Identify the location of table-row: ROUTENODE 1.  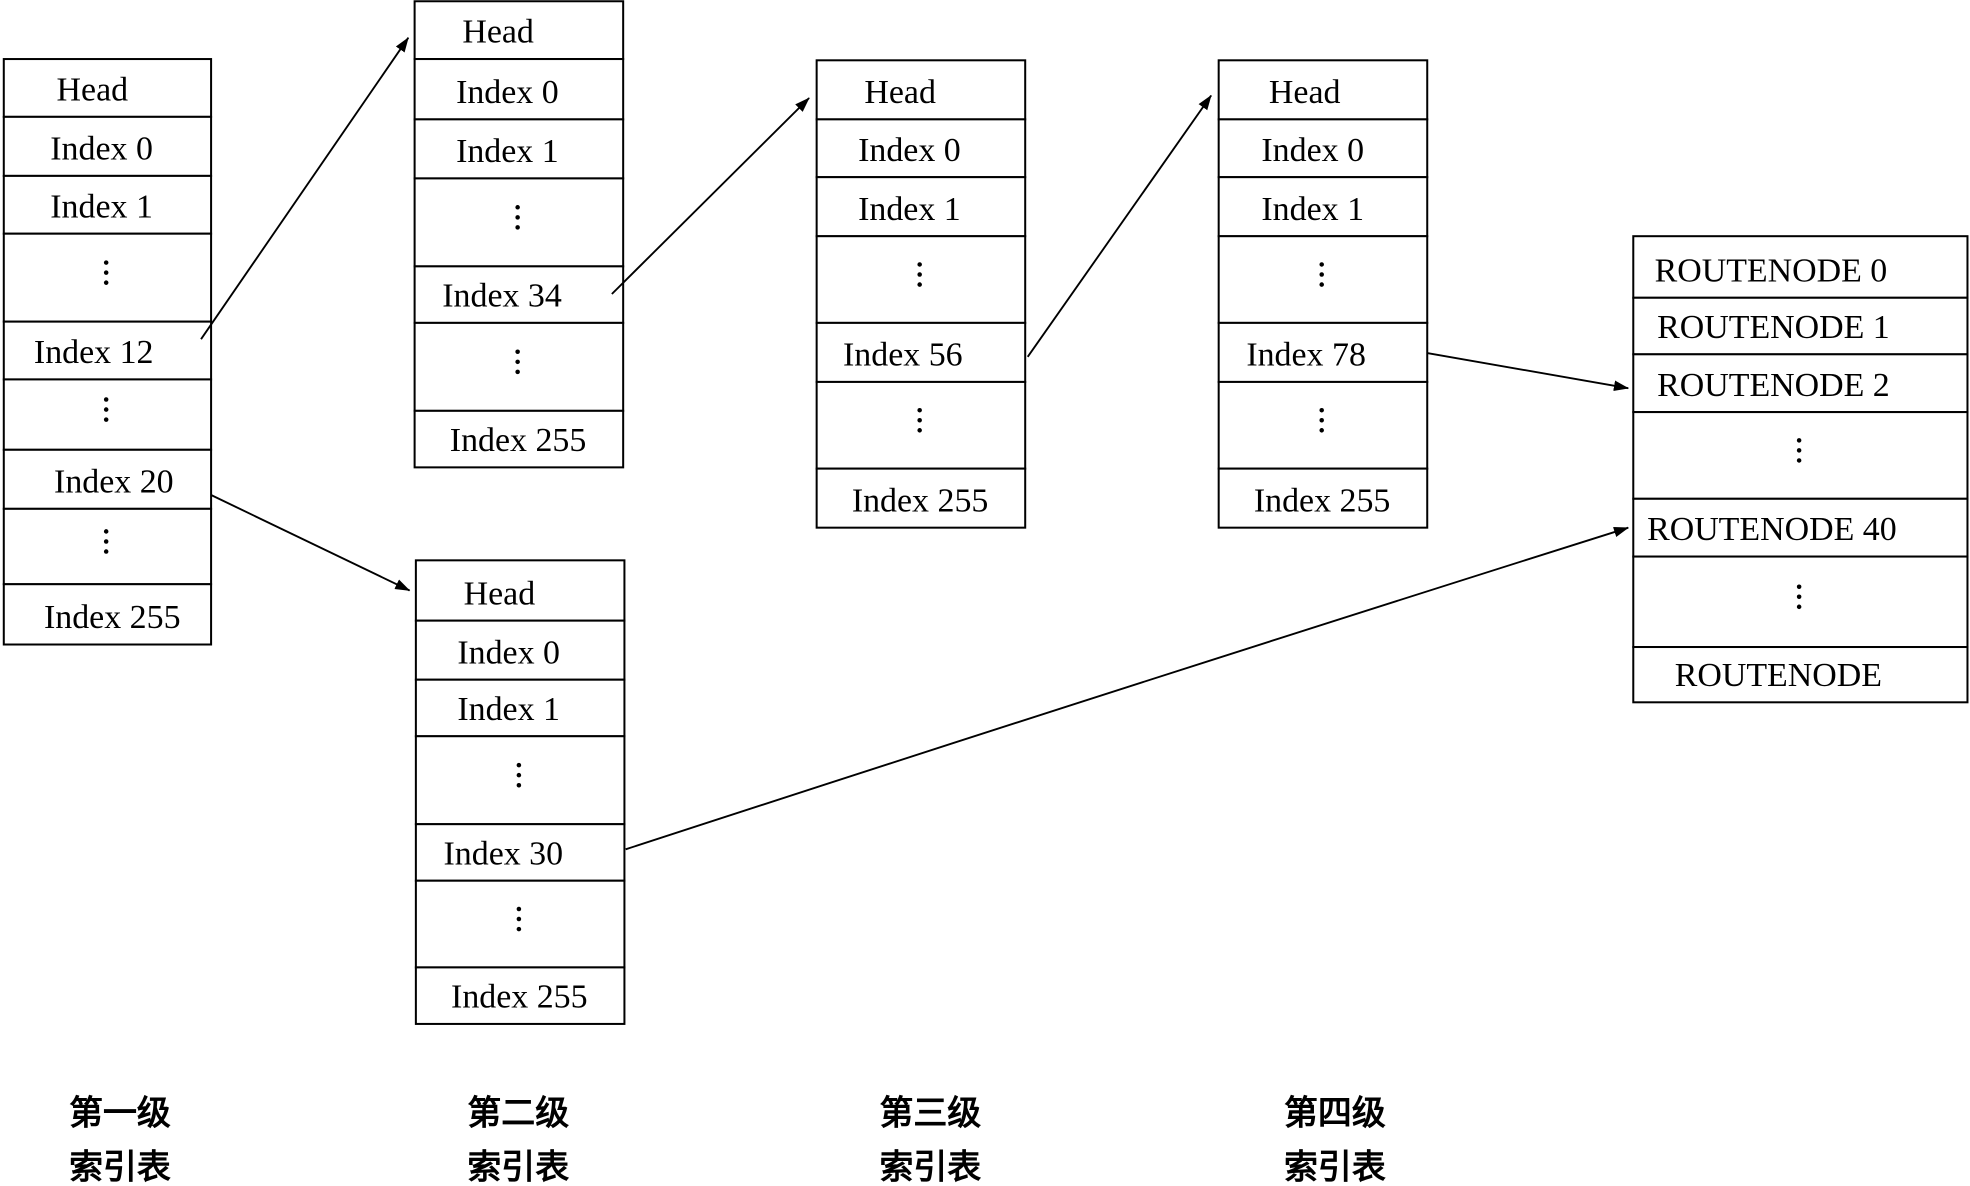
(1800, 326).